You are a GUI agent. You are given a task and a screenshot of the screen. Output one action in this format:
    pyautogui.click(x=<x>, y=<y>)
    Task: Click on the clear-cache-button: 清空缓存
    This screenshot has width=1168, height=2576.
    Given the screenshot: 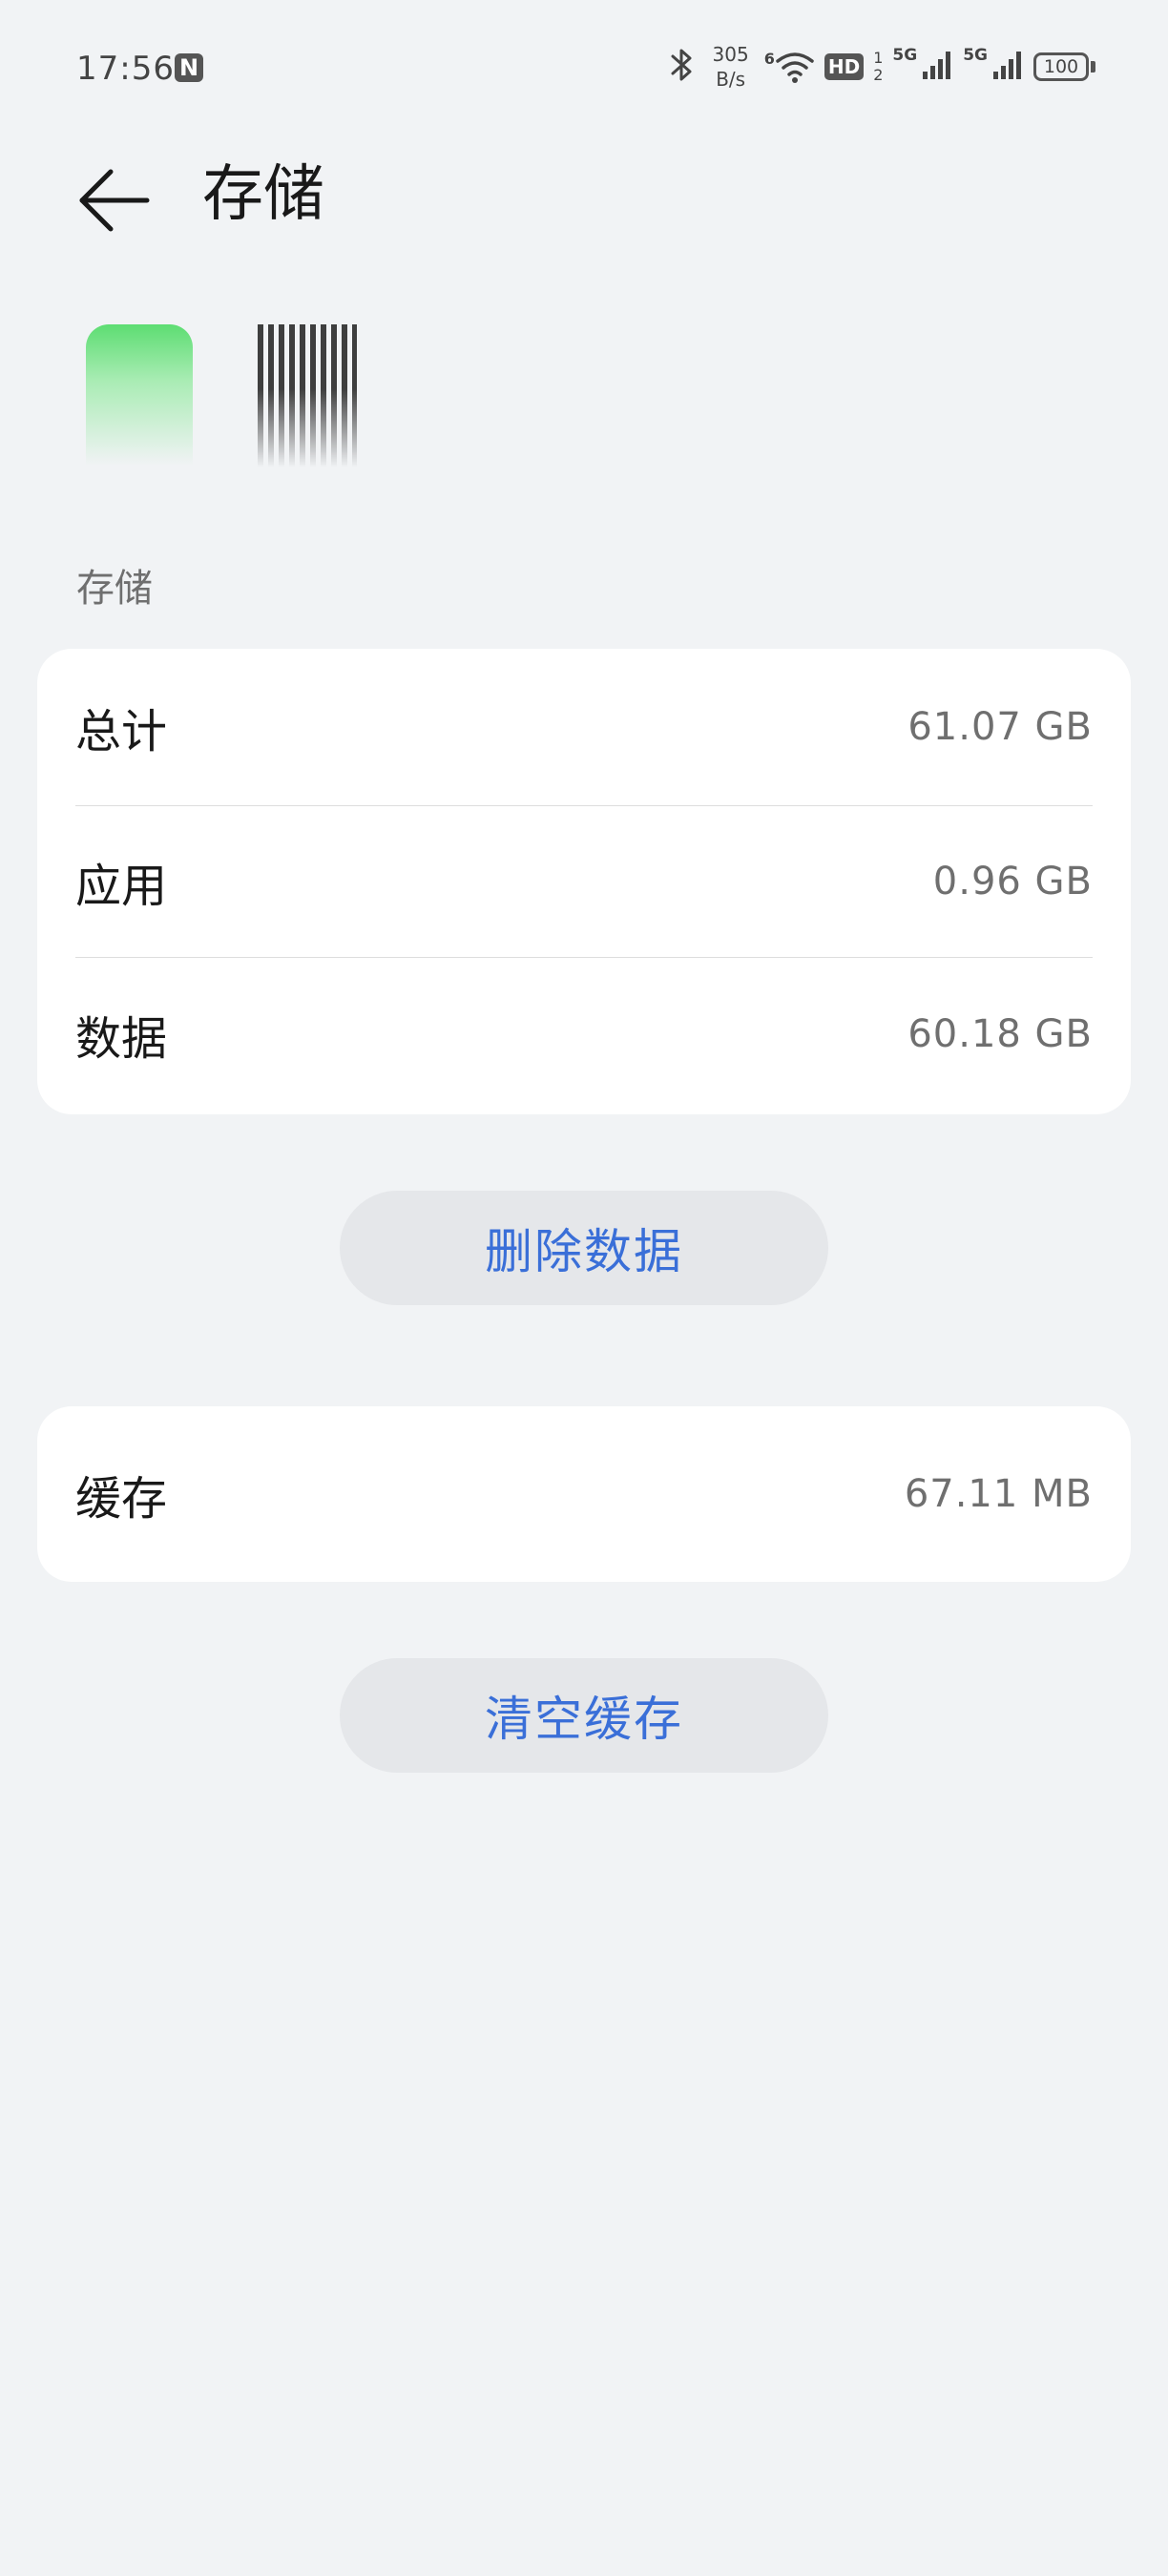 What is the action you would take?
    pyautogui.click(x=584, y=1715)
    